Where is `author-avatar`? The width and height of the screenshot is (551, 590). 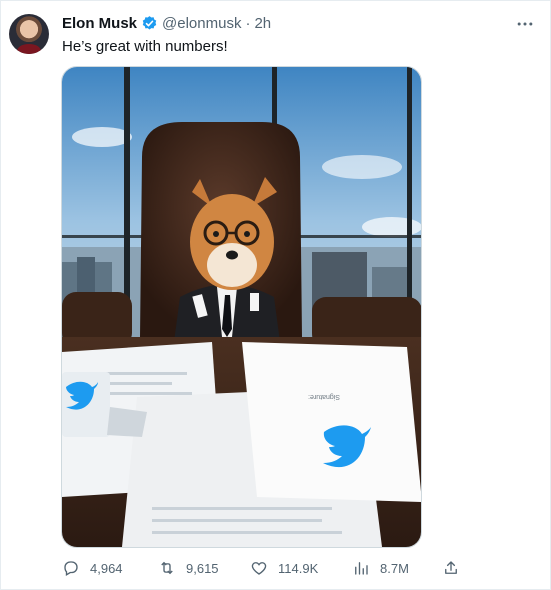 author-avatar is located at coordinates (29, 34).